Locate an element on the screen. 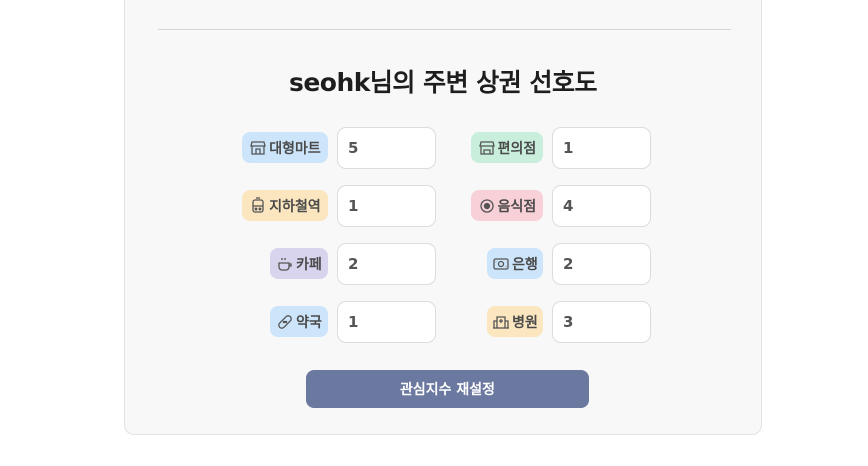  category-label-bank: 은행 is located at coordinates (515, 263).